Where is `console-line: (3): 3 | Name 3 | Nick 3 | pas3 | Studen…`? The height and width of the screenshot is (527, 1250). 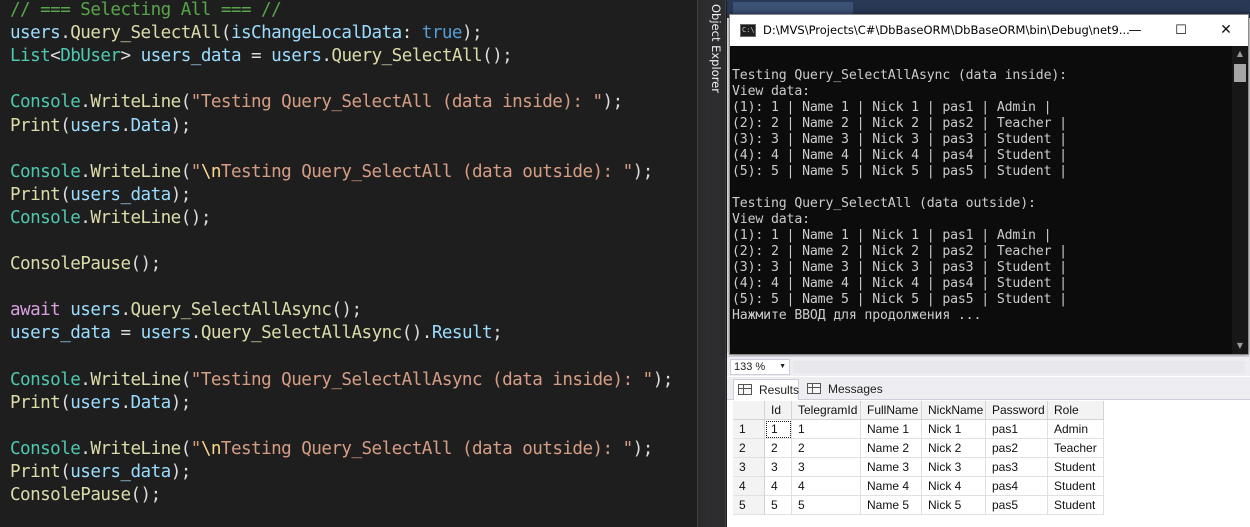 console-line: (3): 3 | Name 3 | Nick 3 | pas3 | Studen… is located at coordinates (899, 267).